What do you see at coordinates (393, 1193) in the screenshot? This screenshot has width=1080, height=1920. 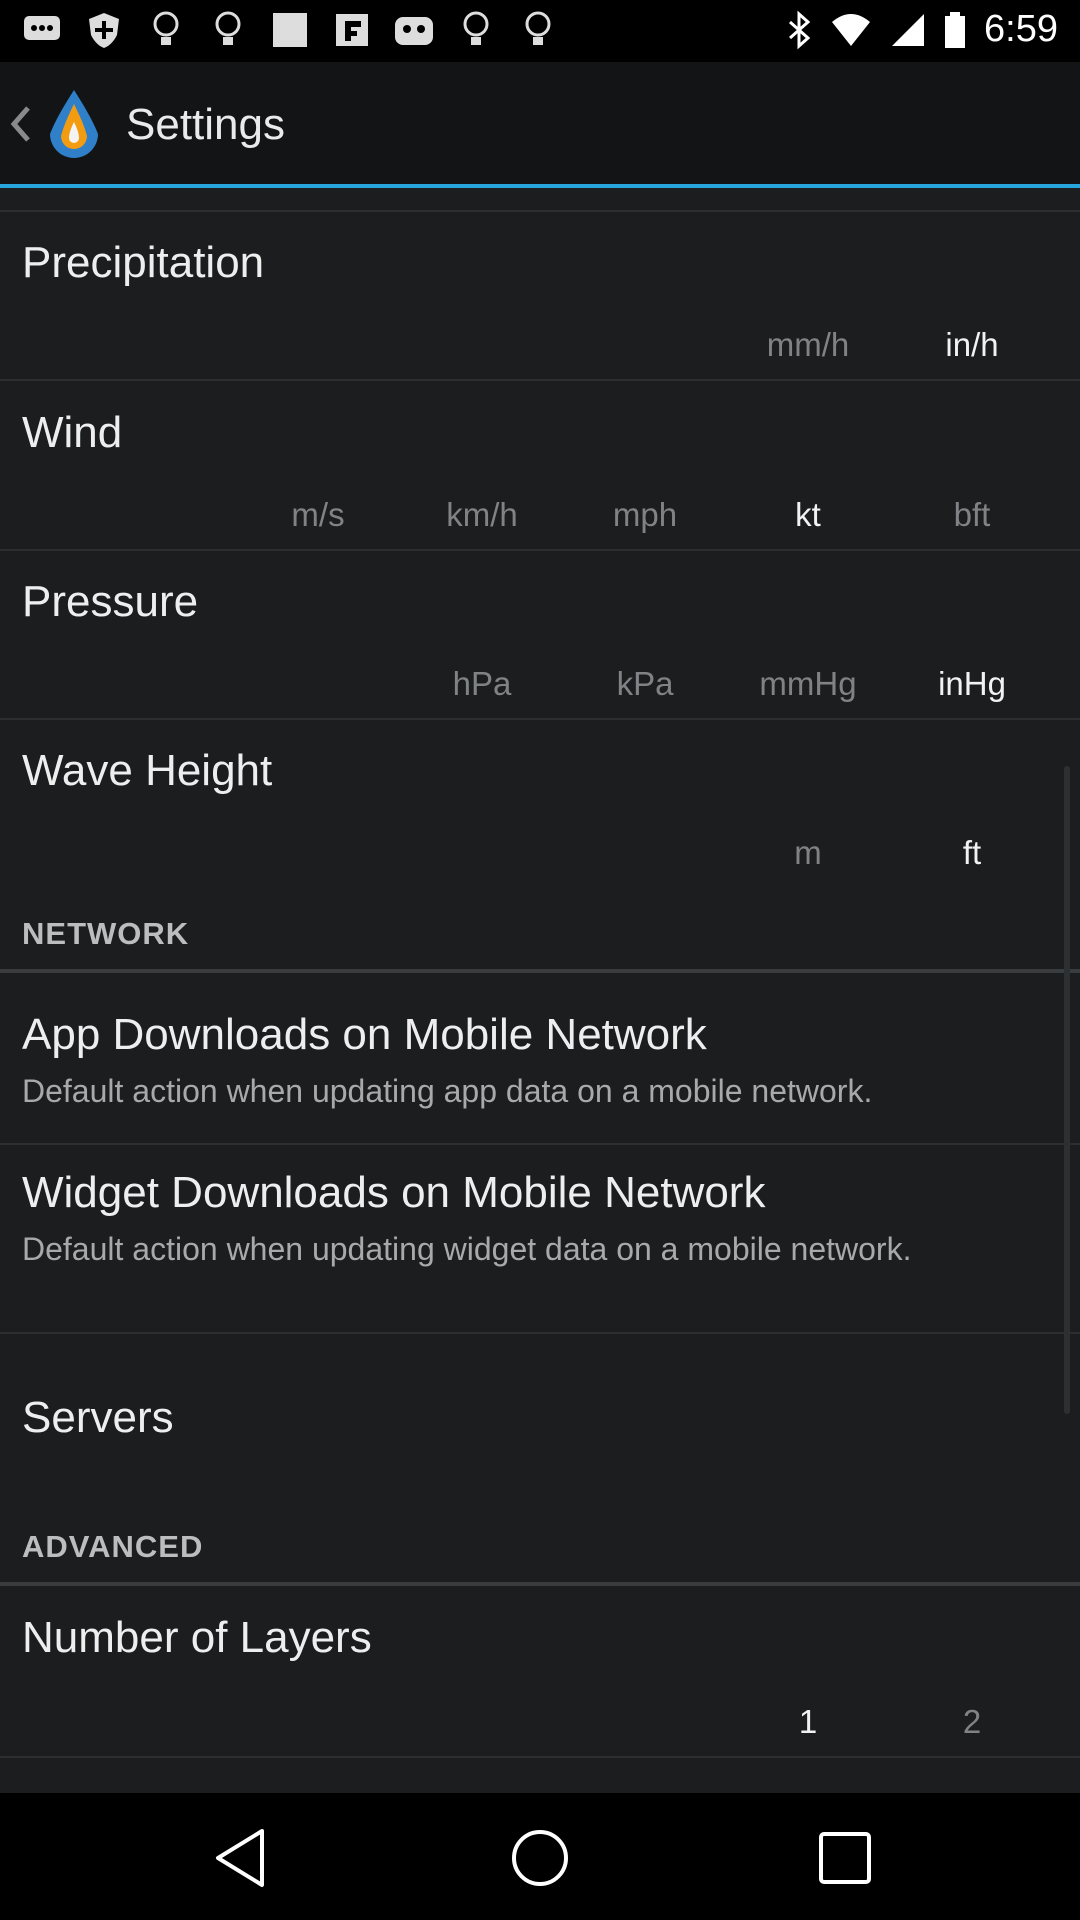 I see `widget-downloads-title: Widget Downloads on Mobile Network` at bounding box center [393, 1193].